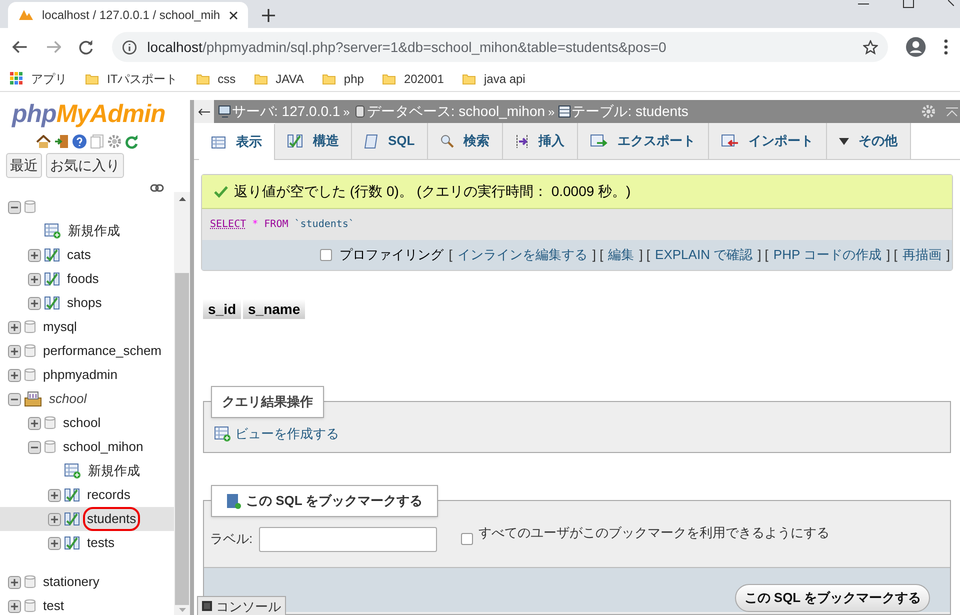  What do you see at coordinates (494, 79) in the screenshot?
I see `bookmark-link: java api` at bounding box center [494, 79].